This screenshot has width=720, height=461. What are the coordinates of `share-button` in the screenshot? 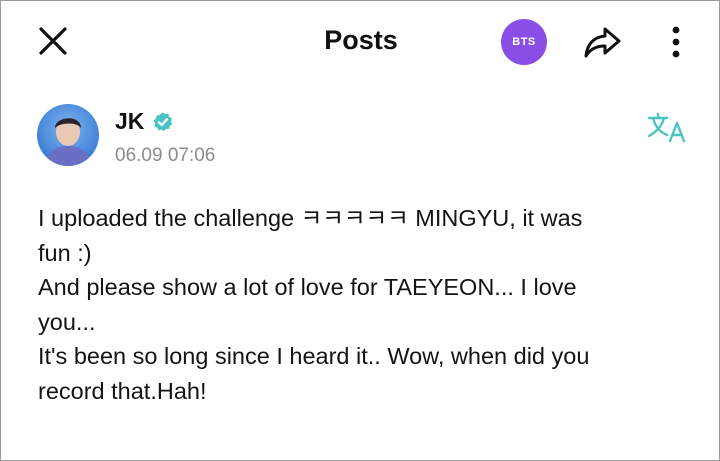 It's located at (602, 42).